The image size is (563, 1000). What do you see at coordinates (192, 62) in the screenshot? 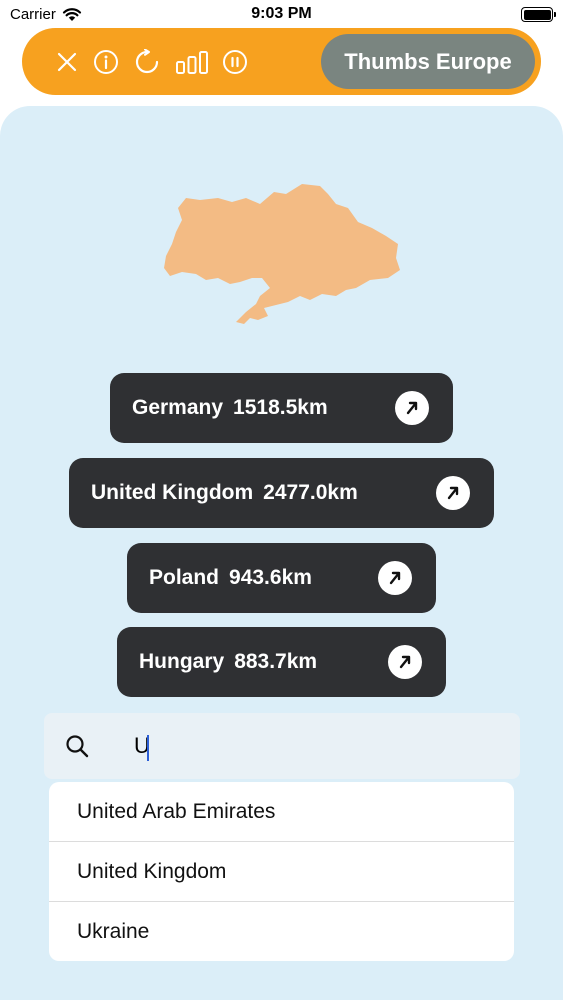
I see `stats-icon` at bounding box center [192, 62].